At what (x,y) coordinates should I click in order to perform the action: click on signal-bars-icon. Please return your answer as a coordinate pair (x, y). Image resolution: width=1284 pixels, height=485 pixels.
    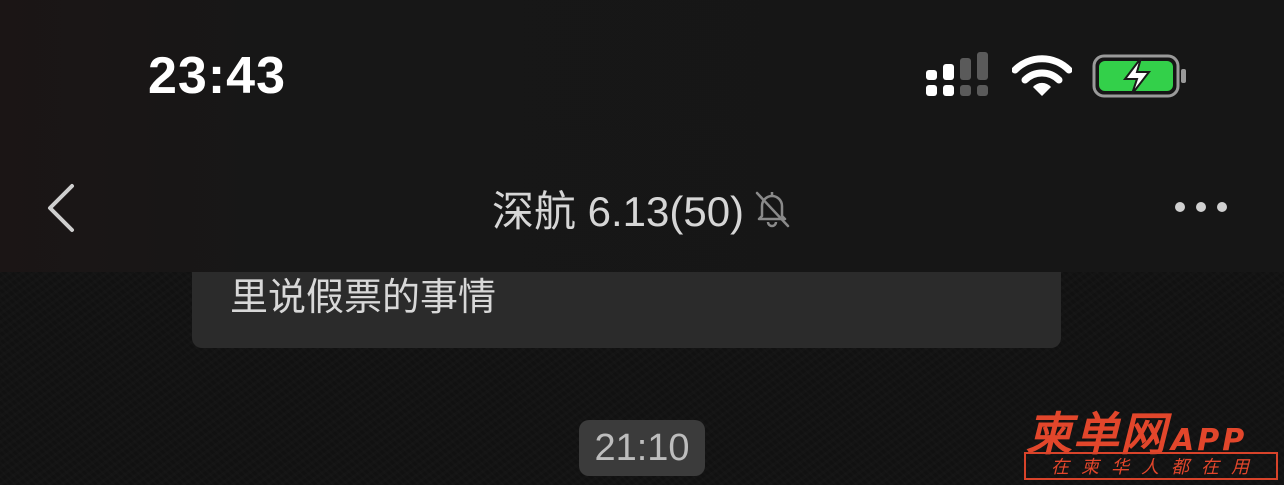
    Looking at the image, I should click on (957, 74).